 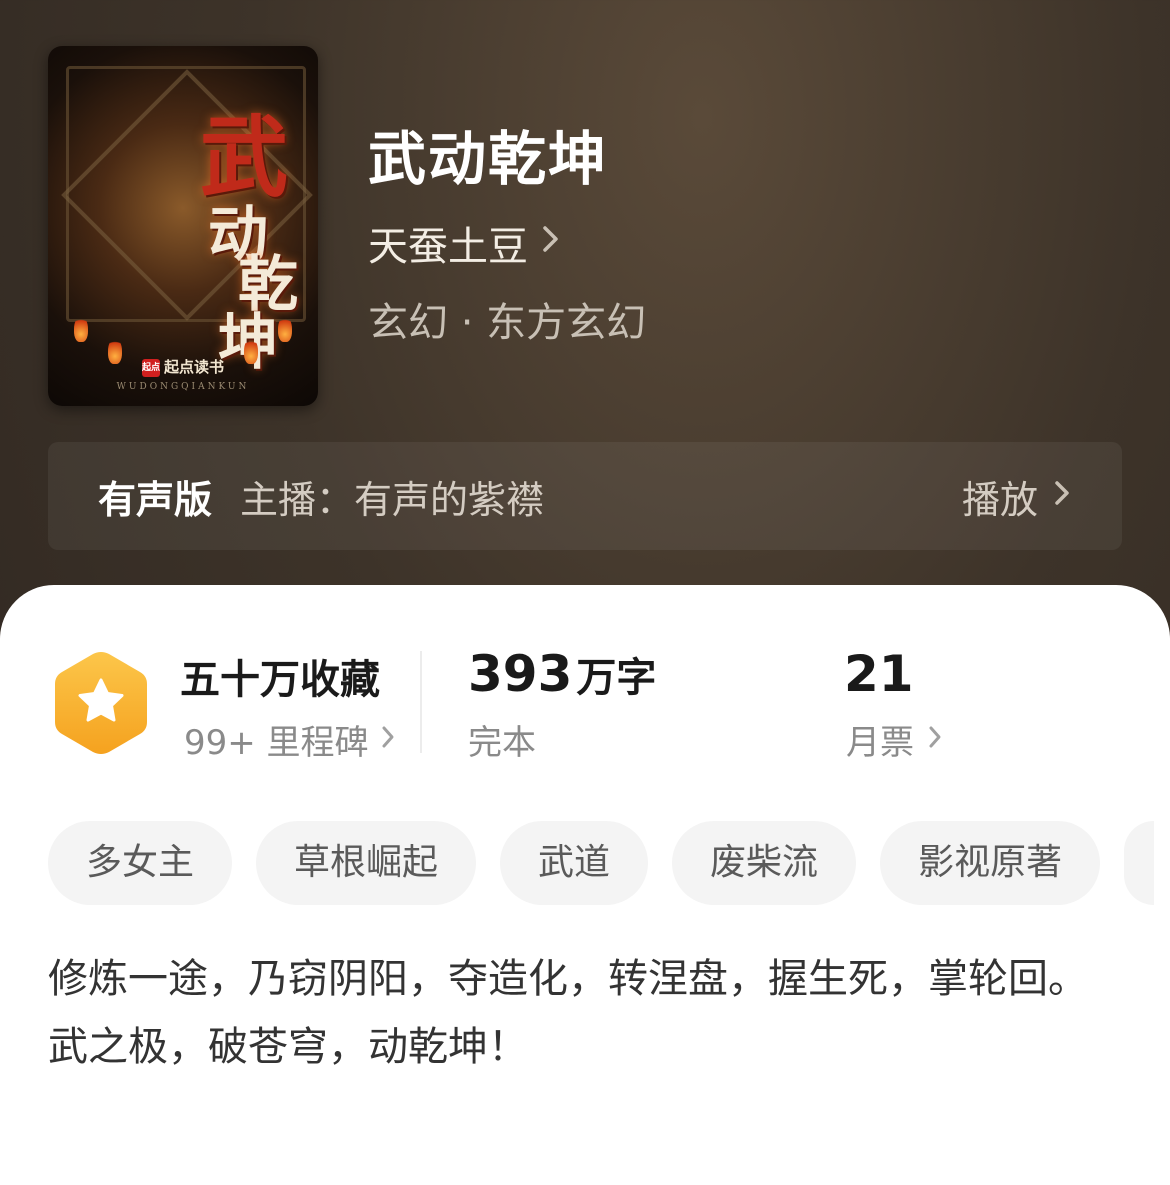 I want to click on tag-chip: 废柴流, so click(x=764, y=863).